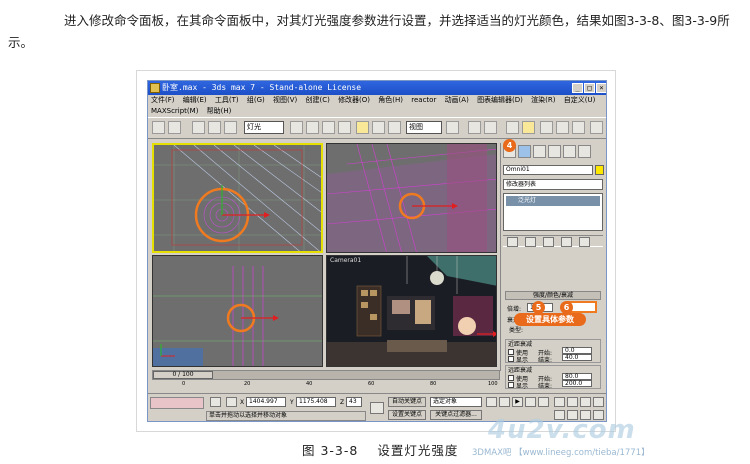 Image resolution: width=750 pixels, height=464 pixels. I want to click on menu-rendering: 渲染(R), so click(543, 100).